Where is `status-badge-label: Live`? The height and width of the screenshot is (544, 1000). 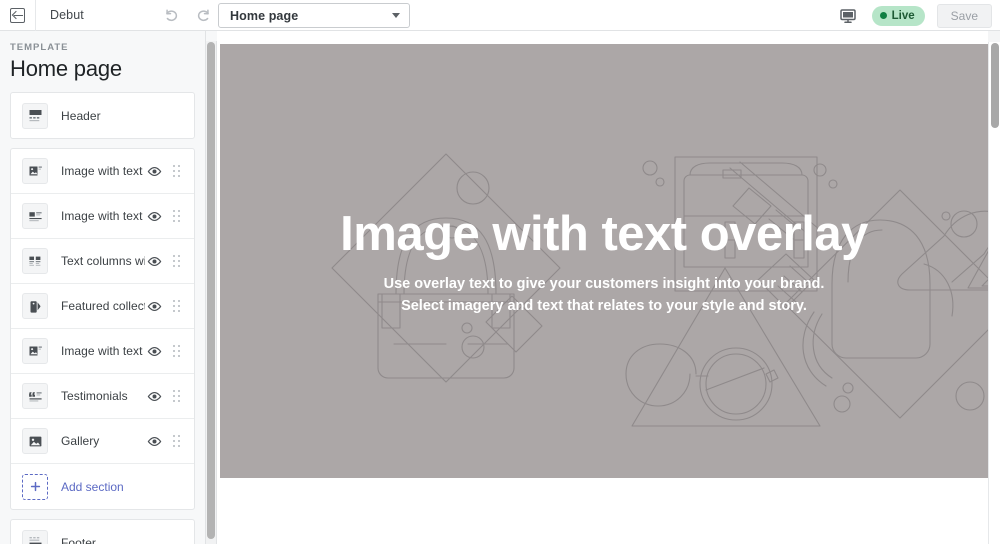
status-badge-label: Live is located at coordinates (903, 15).